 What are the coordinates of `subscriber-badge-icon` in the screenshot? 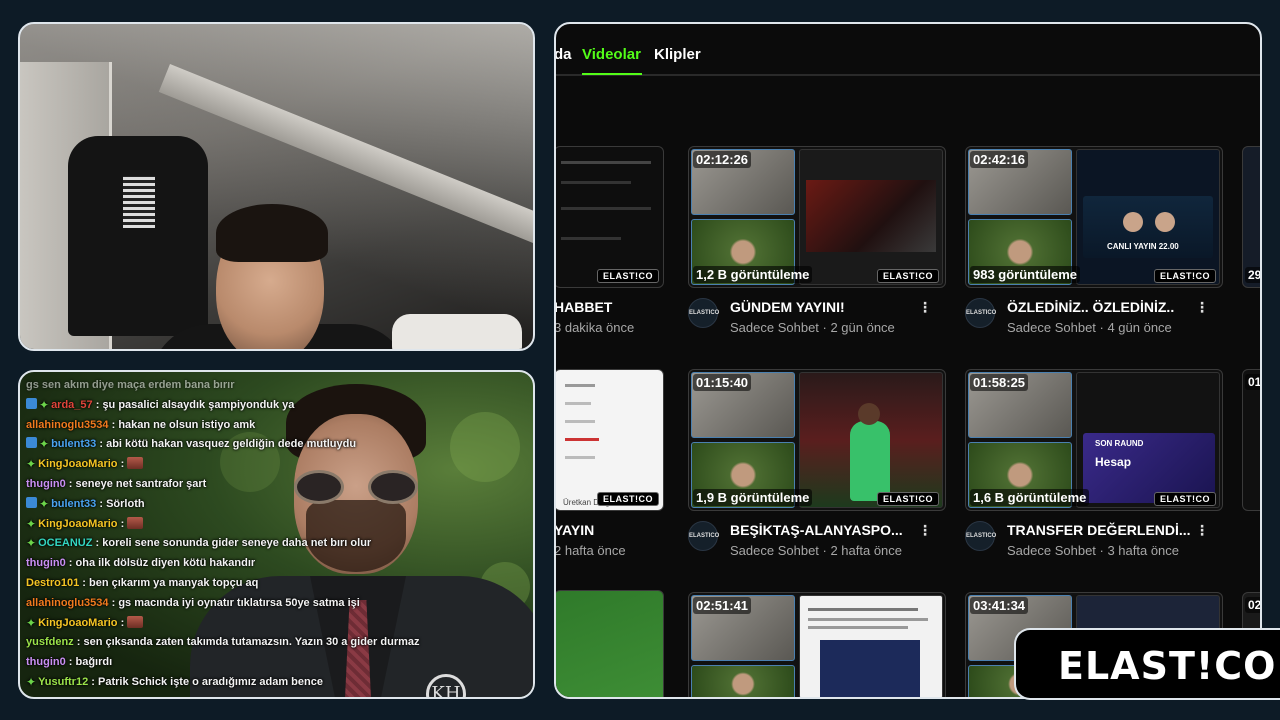 It's located at (31, 443).